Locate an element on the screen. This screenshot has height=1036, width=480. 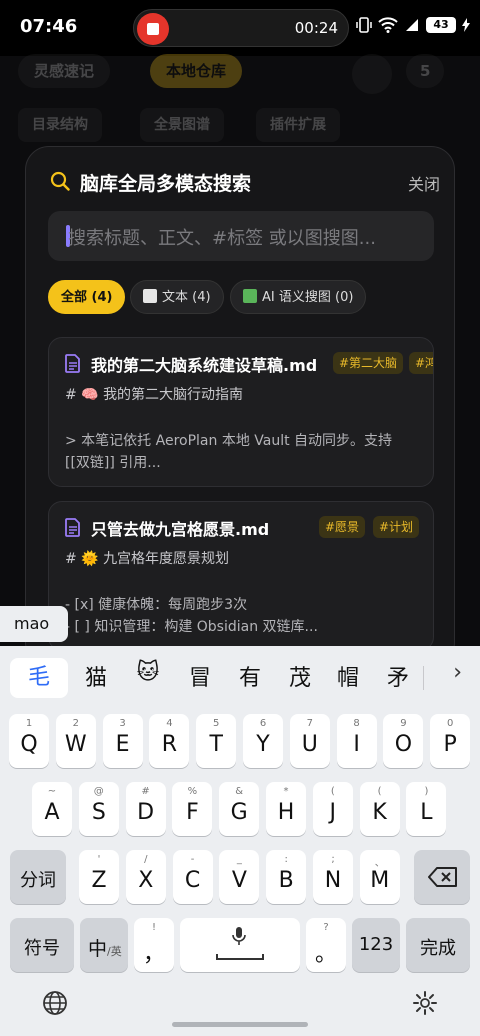
key-q: 1Q is located at coordinates (29, 741).